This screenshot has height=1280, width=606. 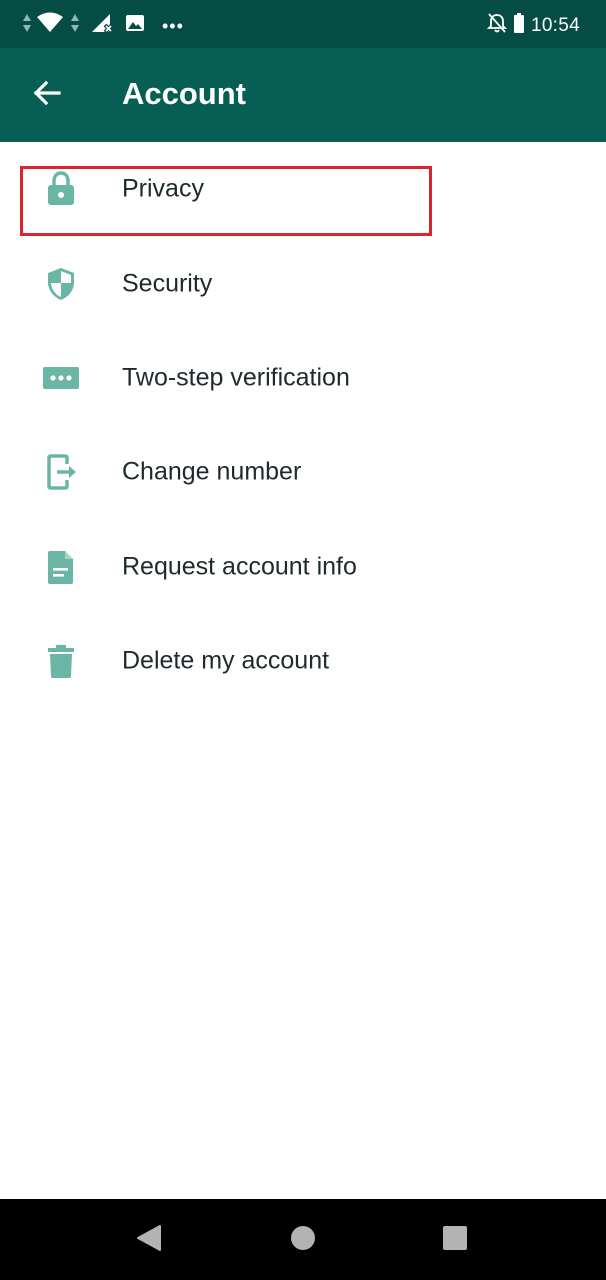 I want to click on shield-icon, so click(x=61, y=284).